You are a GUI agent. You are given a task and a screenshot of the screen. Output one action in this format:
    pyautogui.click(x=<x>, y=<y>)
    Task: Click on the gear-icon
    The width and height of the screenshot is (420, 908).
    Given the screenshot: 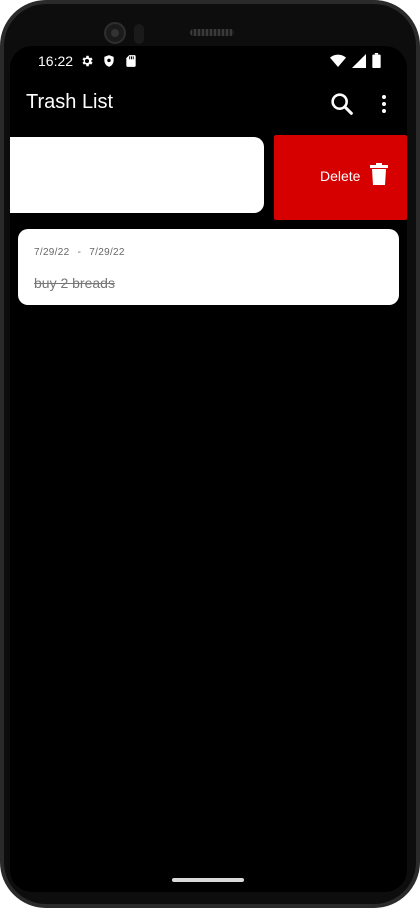 What is the action you would take?
    pyautogui.click(x=87, y=61)
    